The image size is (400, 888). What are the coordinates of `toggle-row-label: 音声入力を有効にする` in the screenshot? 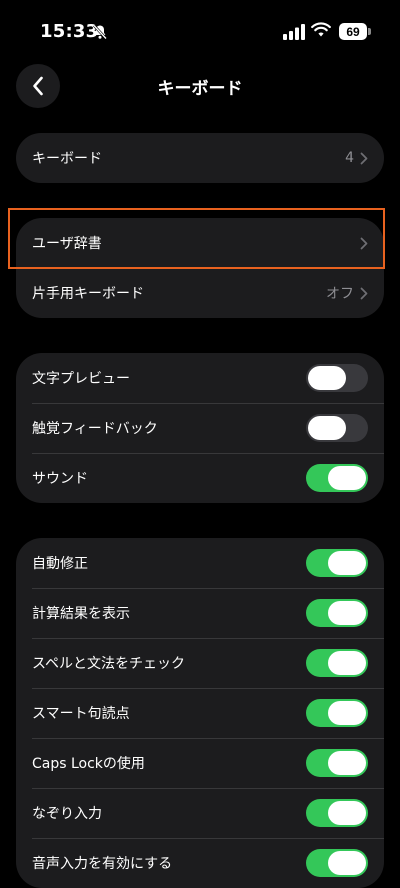 It's located at (102, 864).